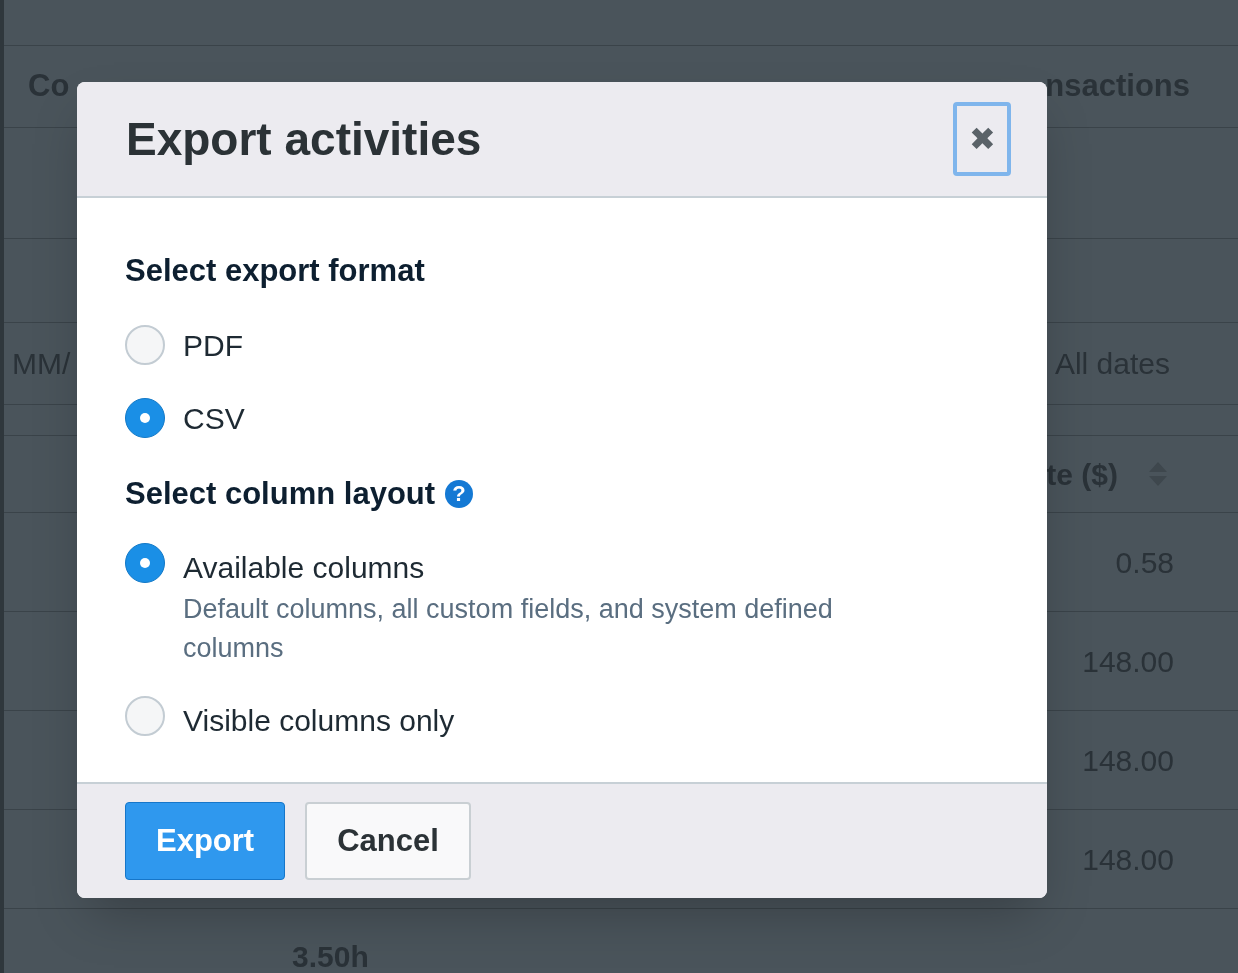 The image size is (1238, 973). What do you see at coordinates (304, 139) in the screenshot?
I see `dialog-title: Export activities` at bounding box center [304, 139].